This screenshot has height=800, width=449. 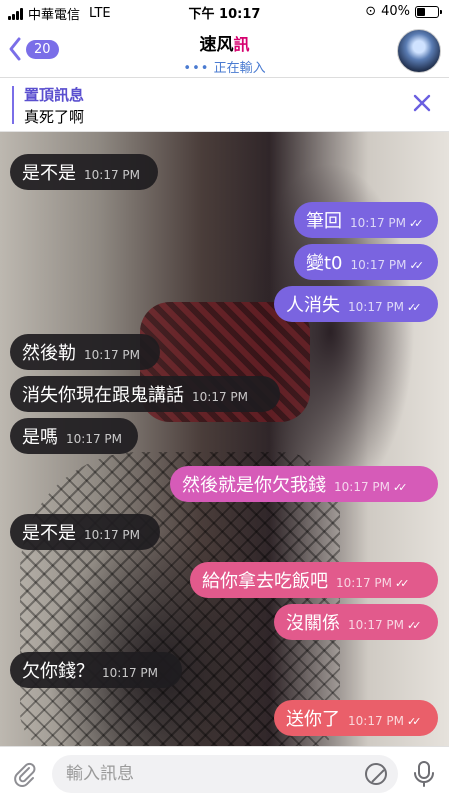 What do you see at coordinates (211, 774) in the screenshot?
I see `message-input` at bounding box center [211, 774].